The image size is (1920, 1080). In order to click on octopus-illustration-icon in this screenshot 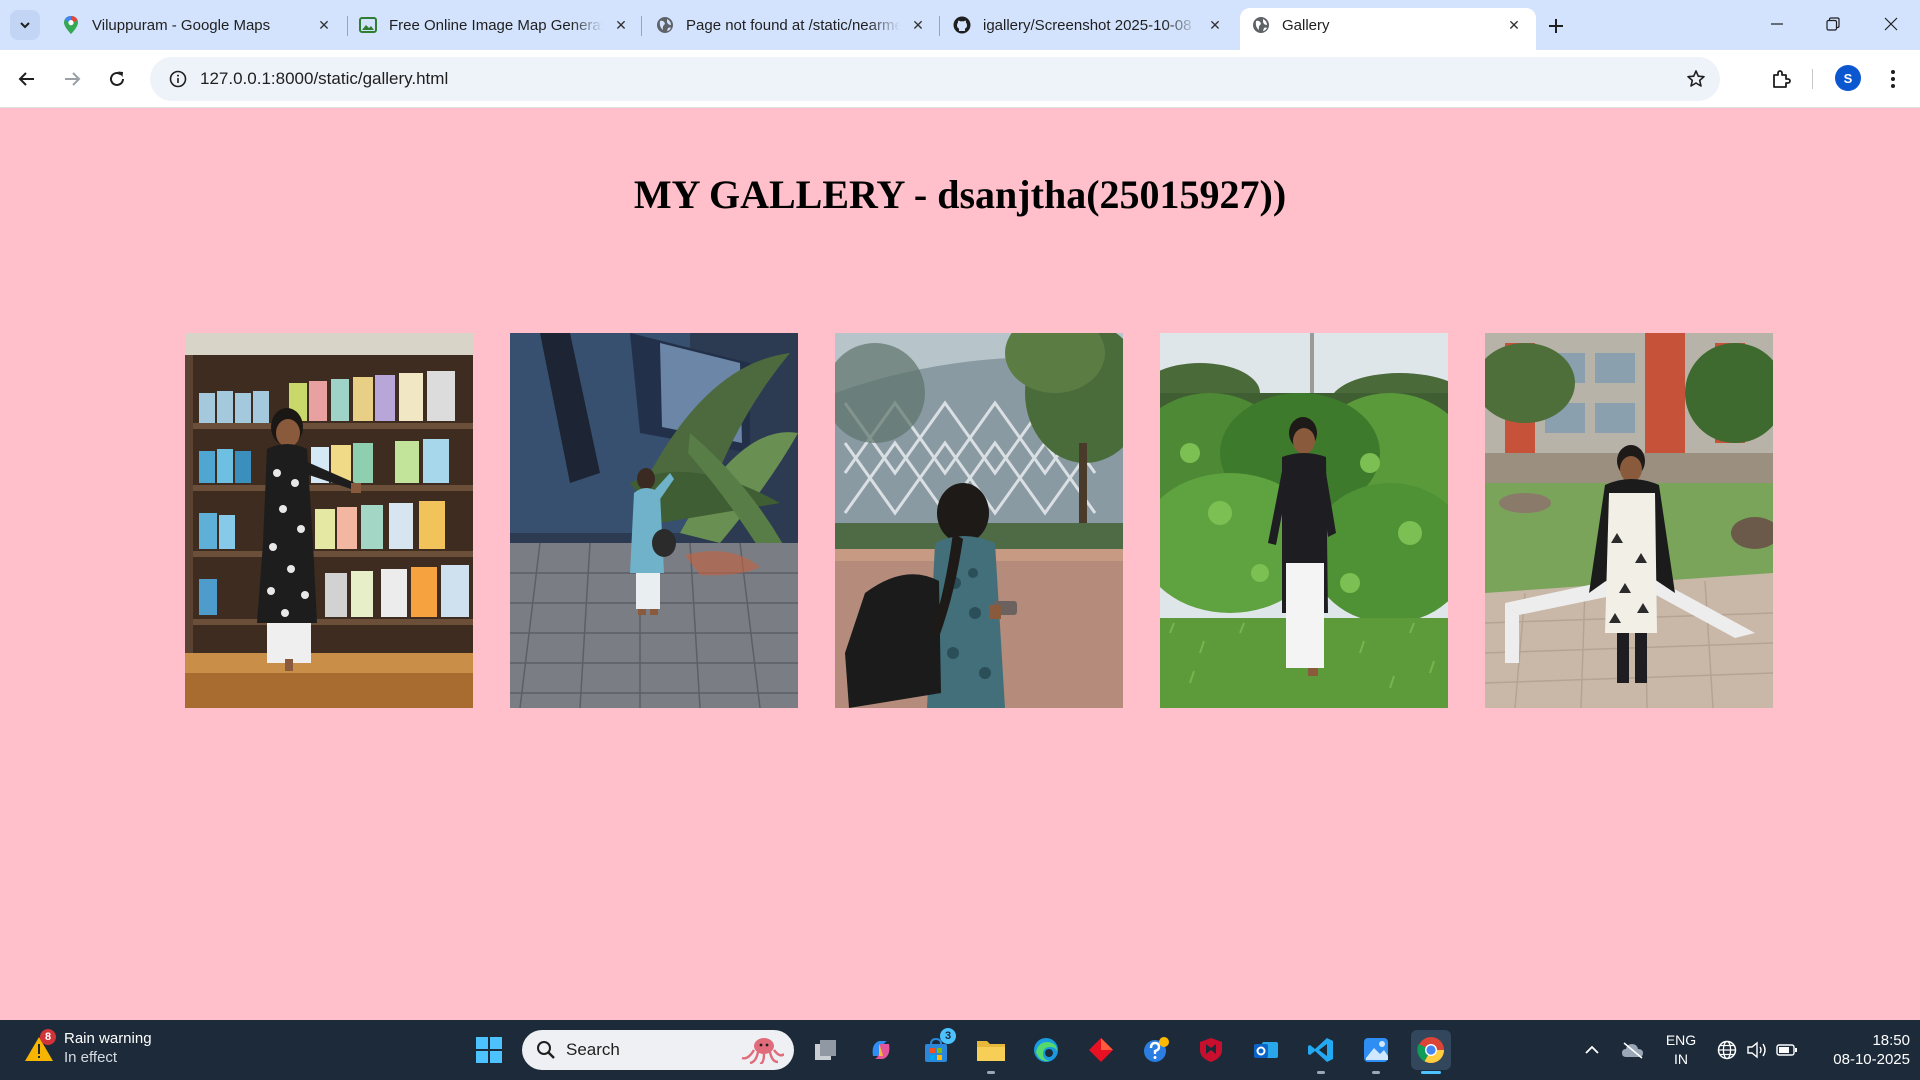, I will do `click(762, 1051)`.